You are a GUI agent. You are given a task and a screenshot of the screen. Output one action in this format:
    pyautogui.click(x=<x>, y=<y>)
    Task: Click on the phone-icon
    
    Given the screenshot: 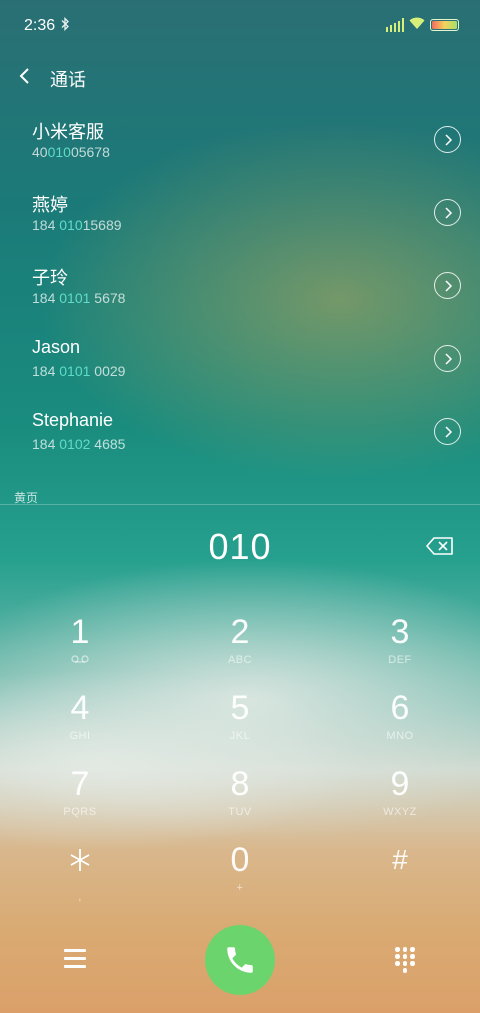 What is the action you would take?
    pyautogui.click(x=240, y=960)
    